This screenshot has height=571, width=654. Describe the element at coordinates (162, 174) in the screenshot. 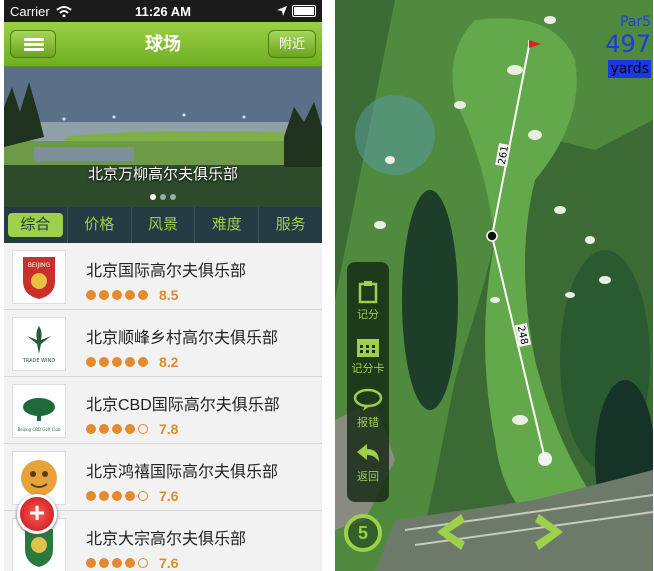

I see `banner-caption: 北京万柳高尔夫俱乐部` at that location.